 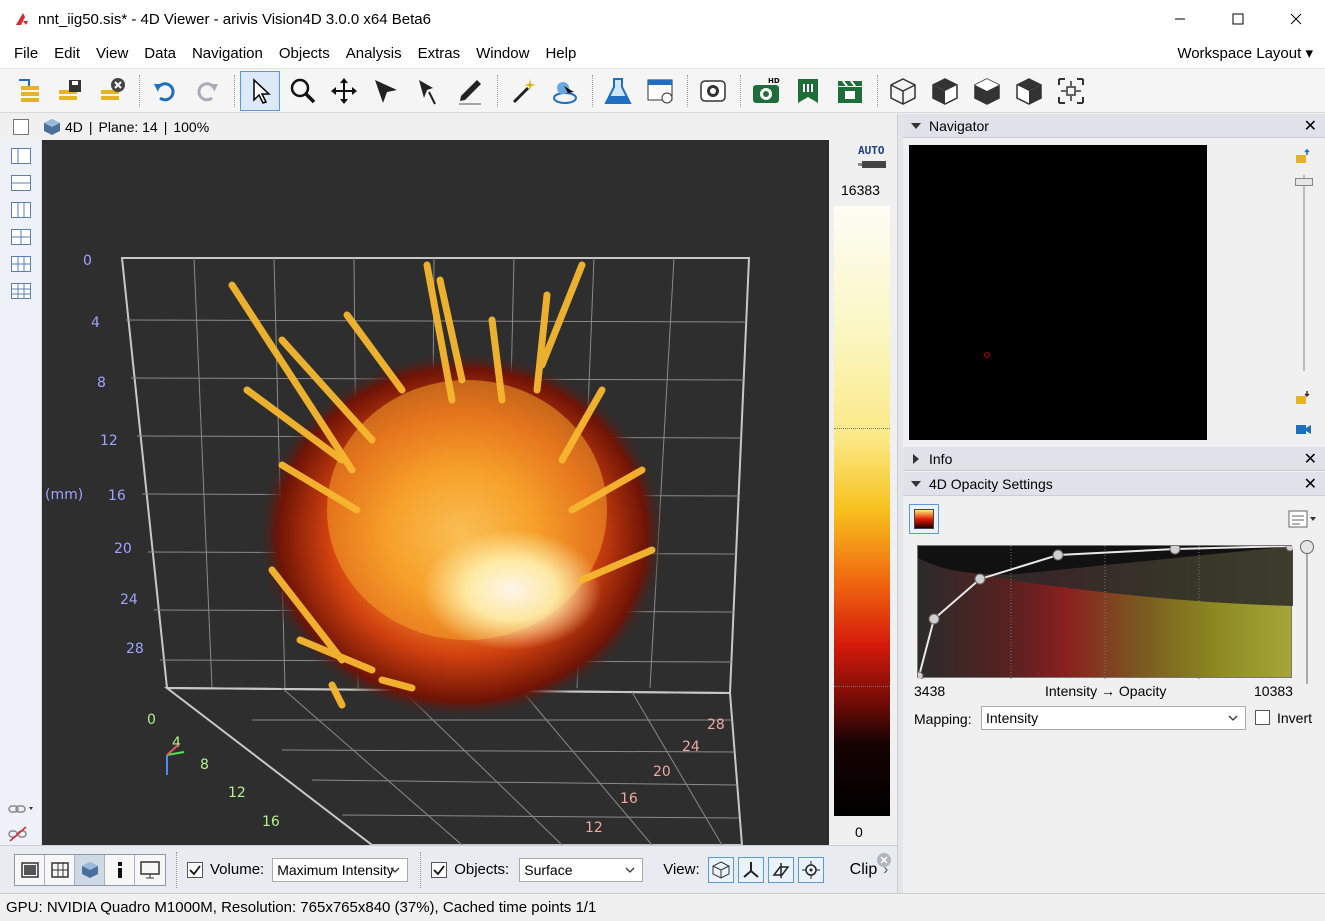 I want to click on opacity-close-button: ✕, so click(x=1310, y=484).